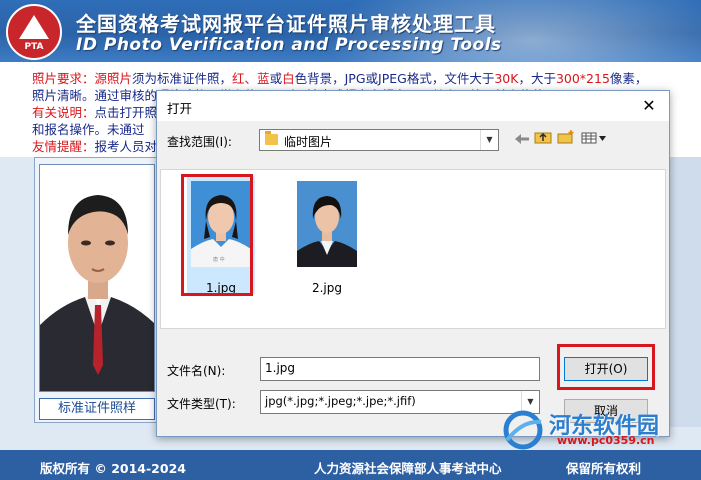 This screenshot has width=701, height=480. I want to click on filetype-dropdown: jpg(*.jpg;*.jpeg;*.jpe;*.jfif) ▼, so click(400, 402).